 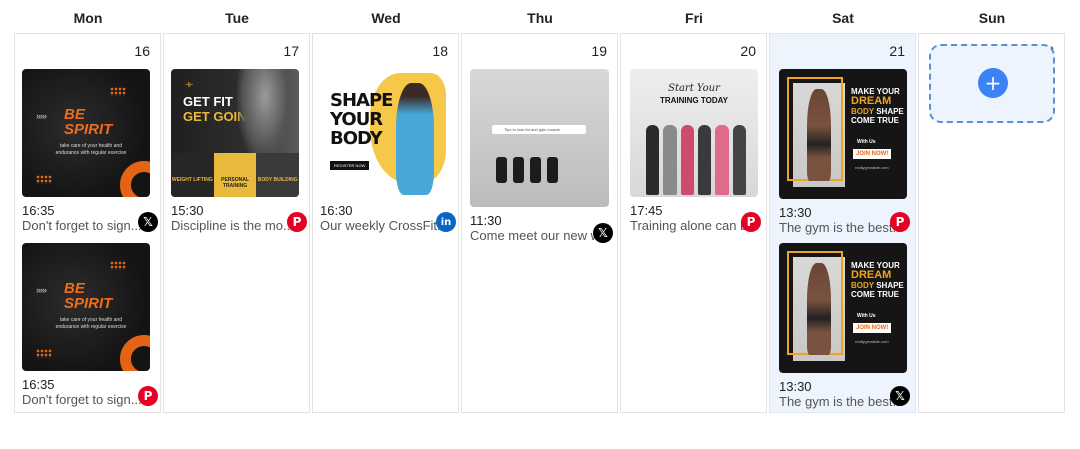 I want to click on post-image: Start Your TRAINING TODAY, so click(x=694, y=133).